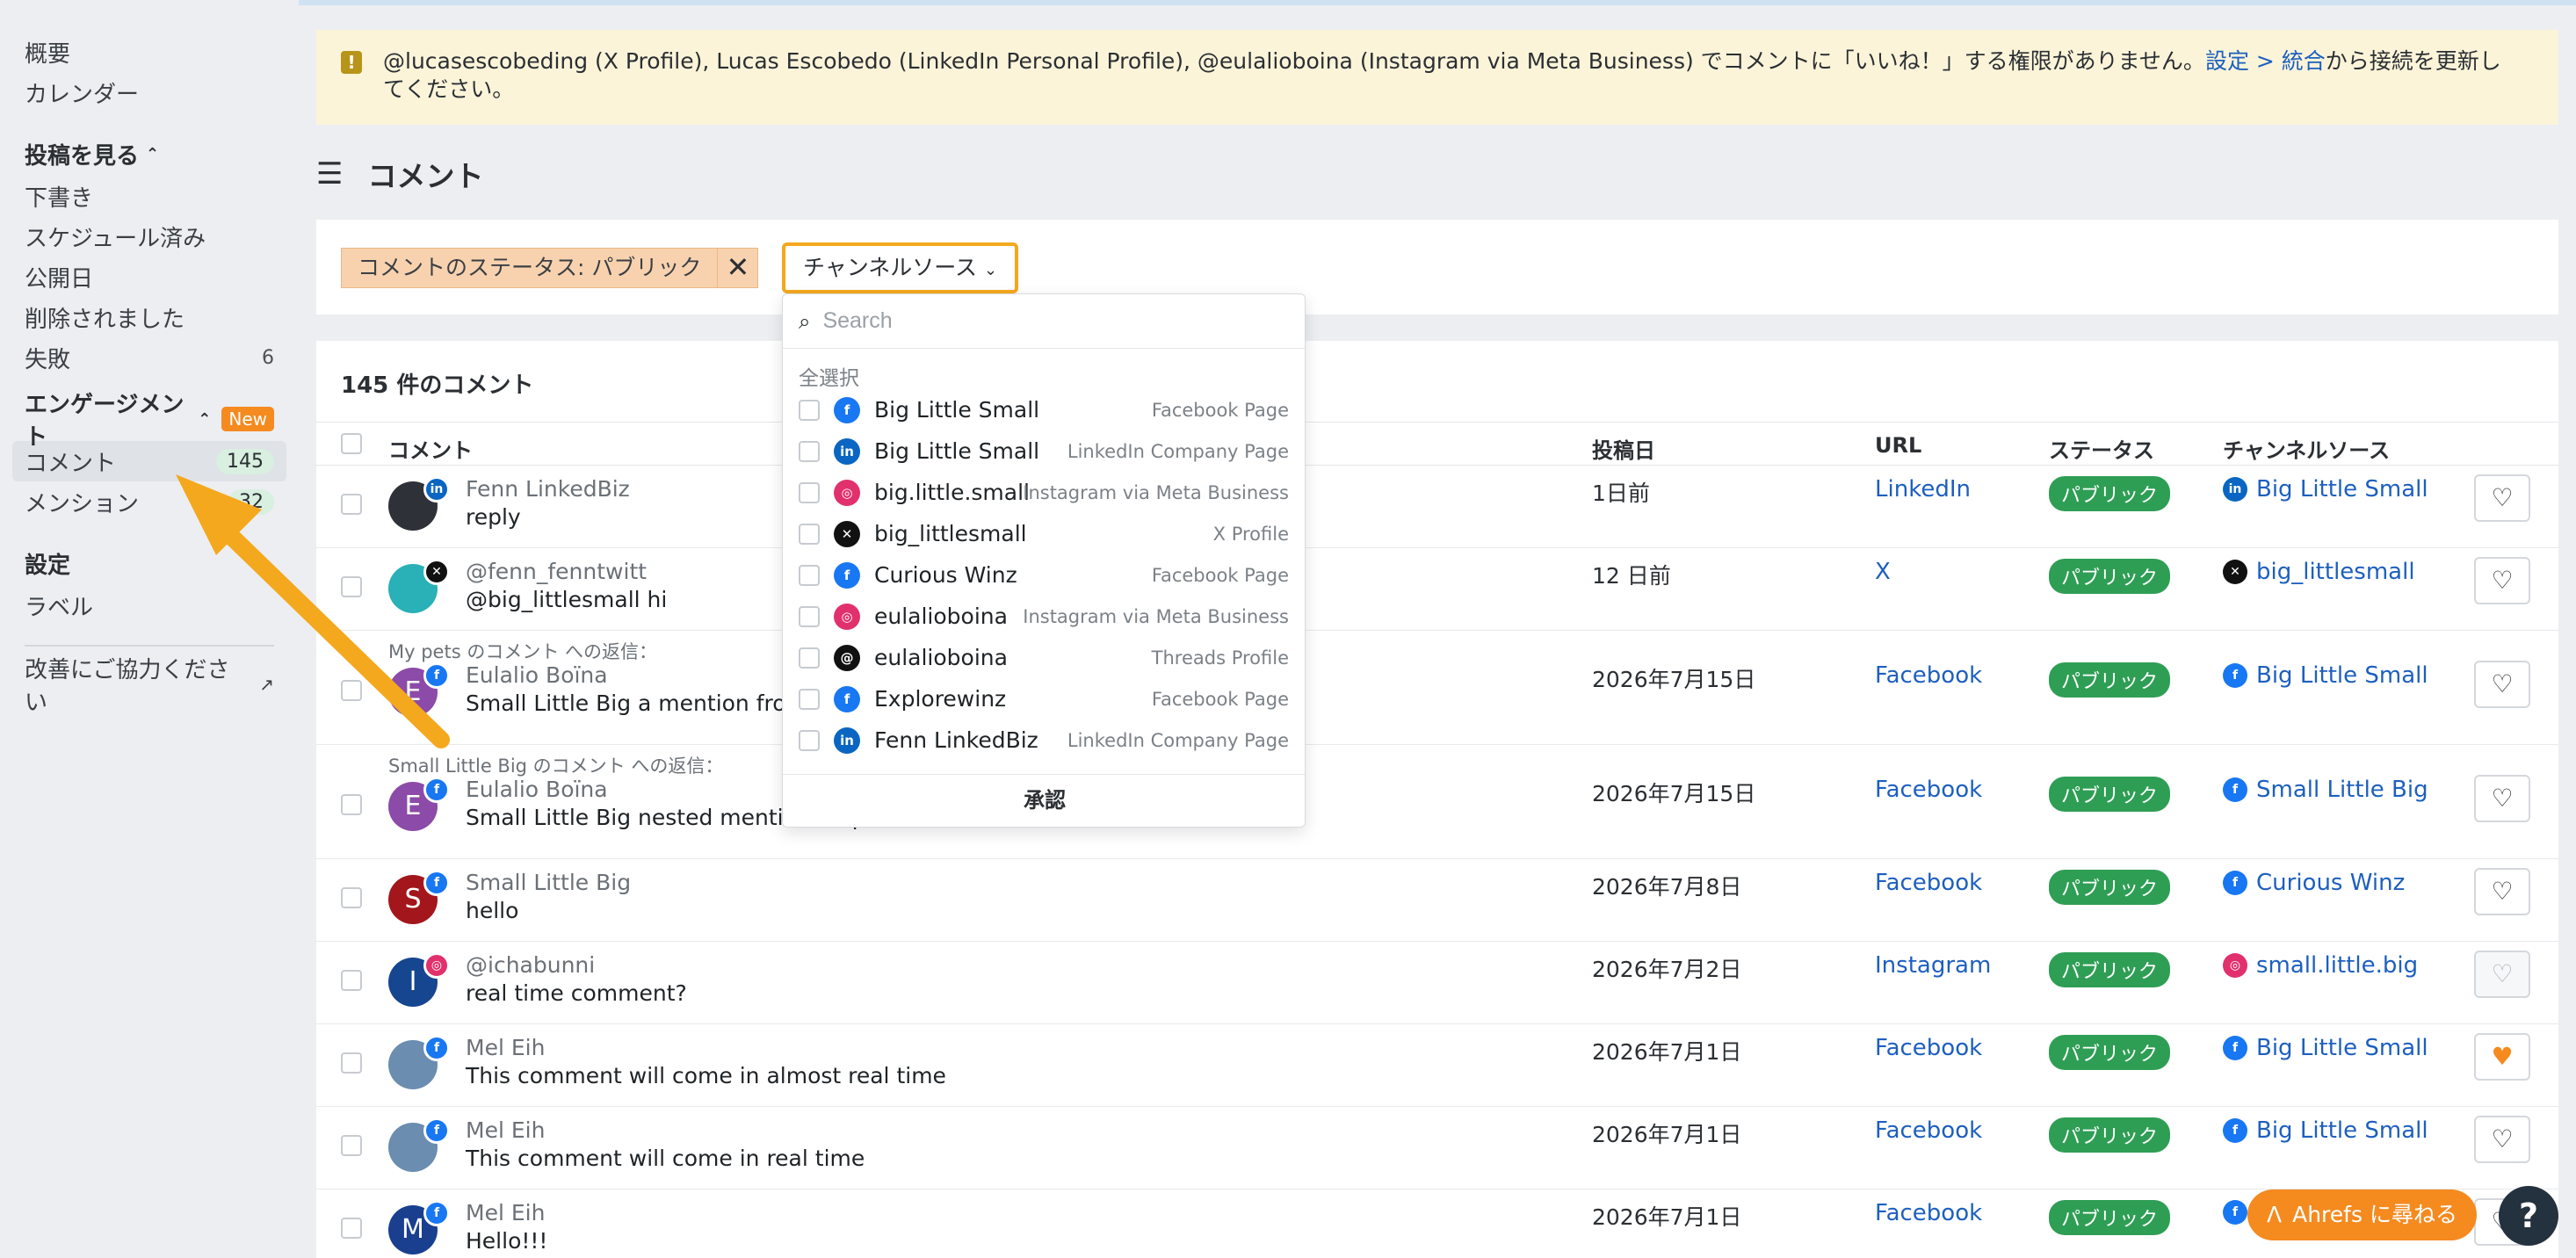 The width and height of the screenshot is (2576, 1258). Describe the element at coordinates (149, 92) in the screenshot. I see `sidebar-item-calendar: カレンダー` at that location.